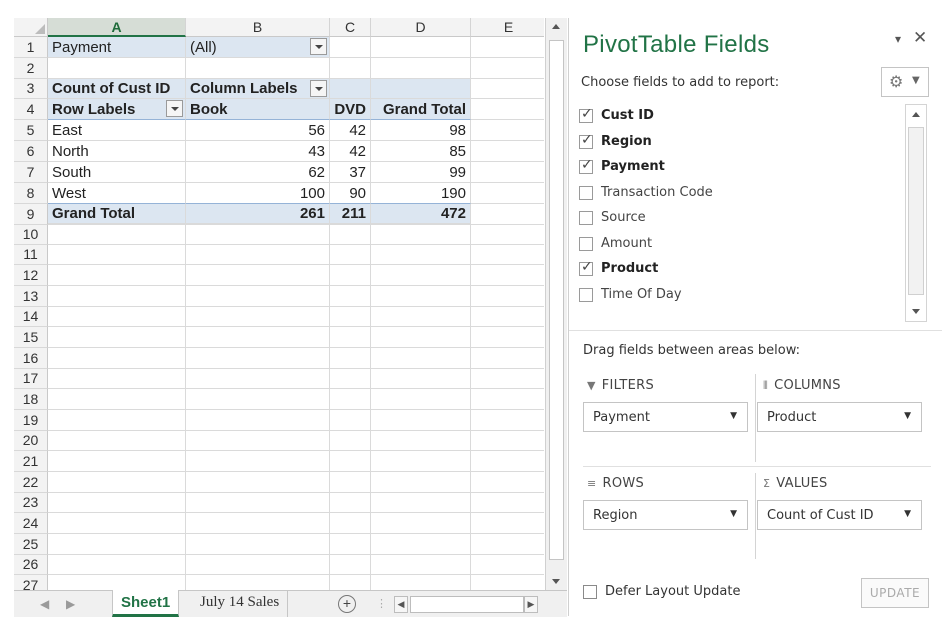  I want to click on pivot-value-cell: 190, so click(421, 193).